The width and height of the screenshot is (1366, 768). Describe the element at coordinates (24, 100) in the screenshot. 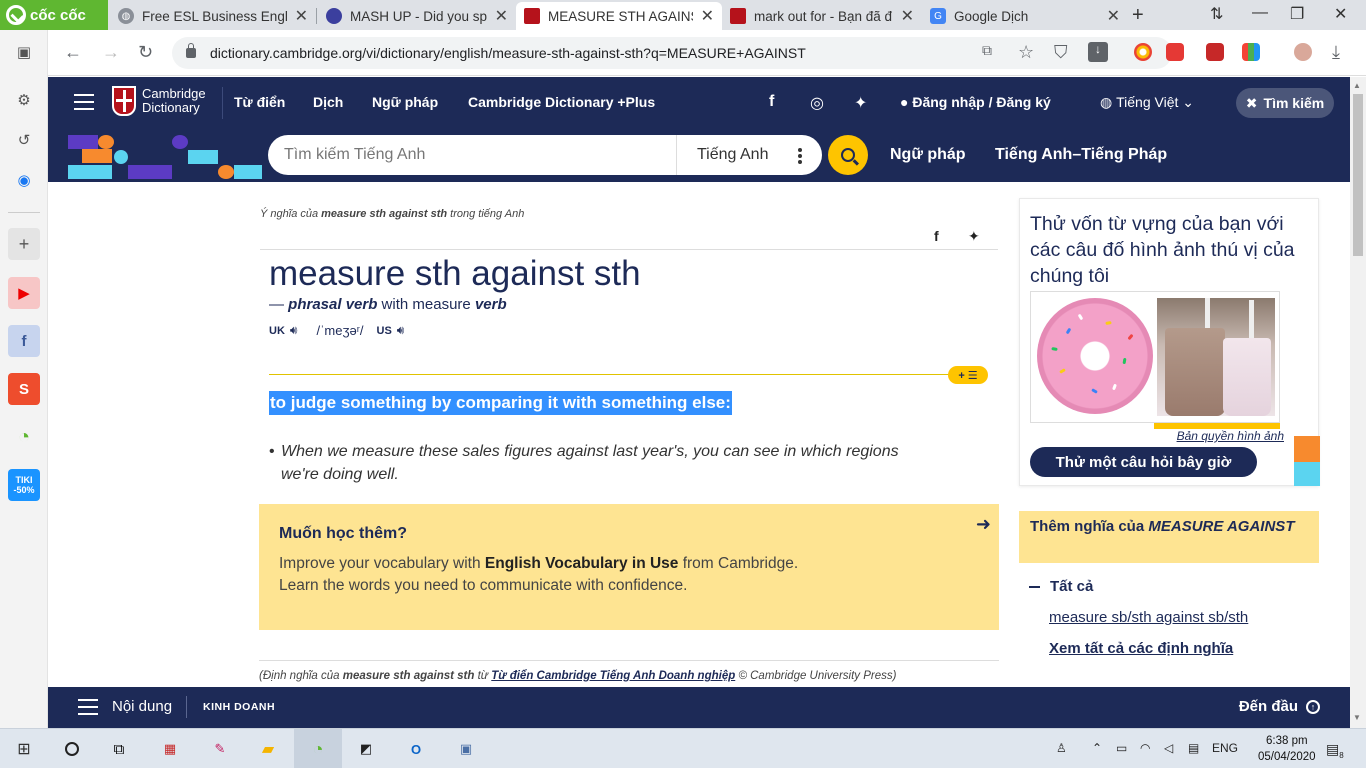

I see `gear-icon: ⚙` at that location.